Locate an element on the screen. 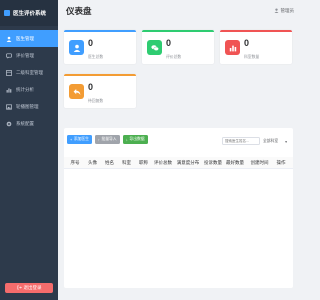  column-header: 职称 is located at coordinates (143, 162).